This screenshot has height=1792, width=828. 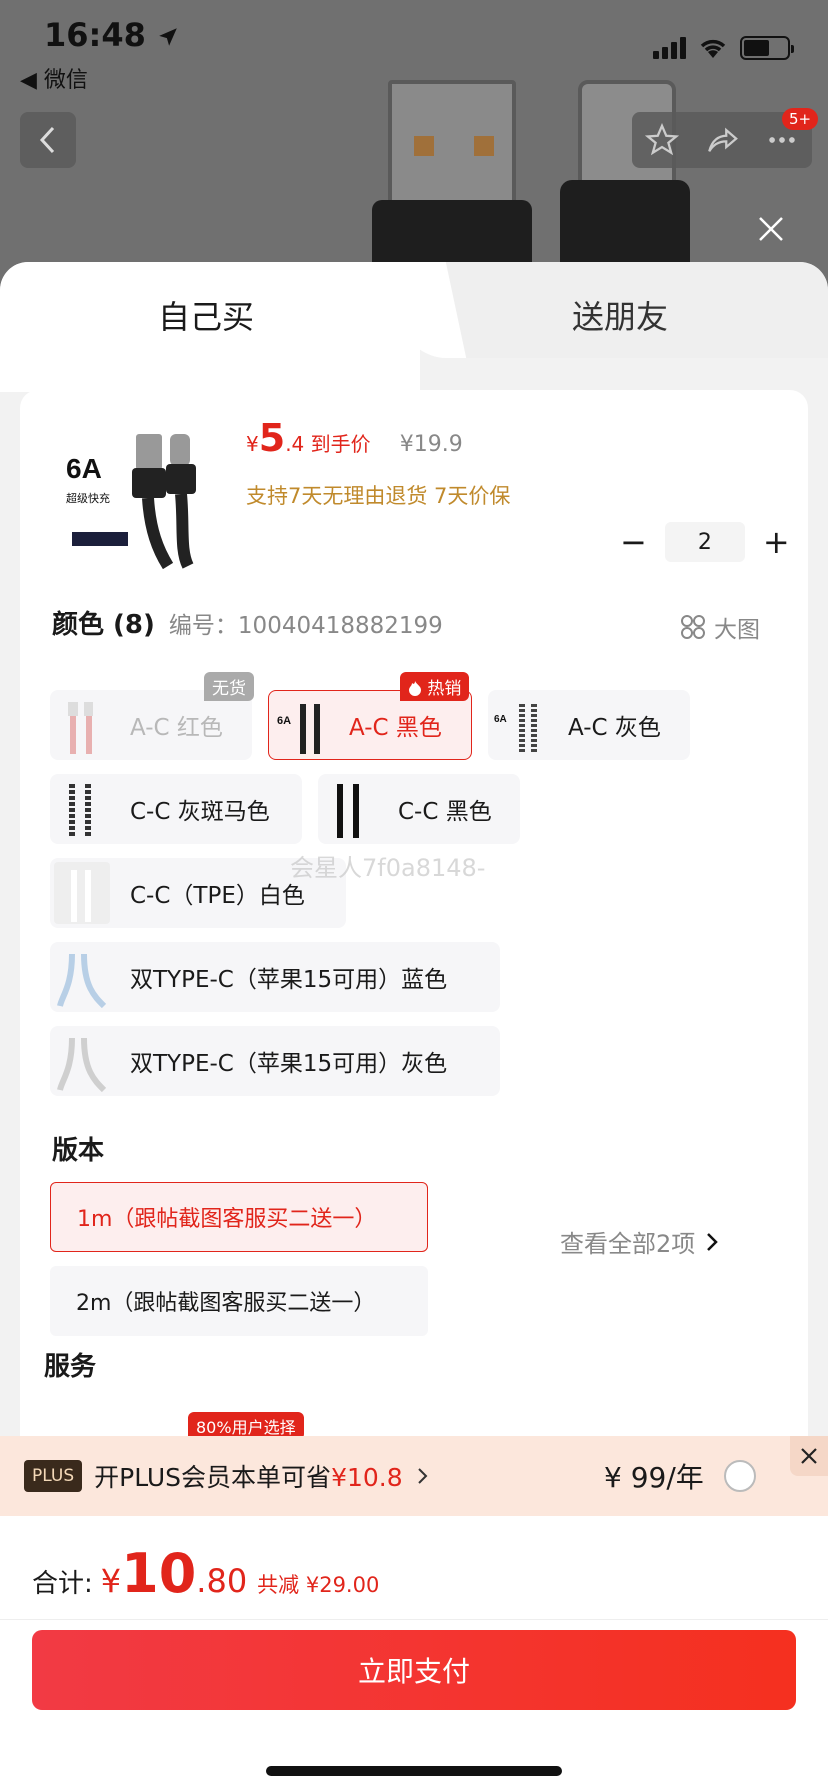 I want to click on big-picture-toggle: 大图, so click(x=720, y=627).